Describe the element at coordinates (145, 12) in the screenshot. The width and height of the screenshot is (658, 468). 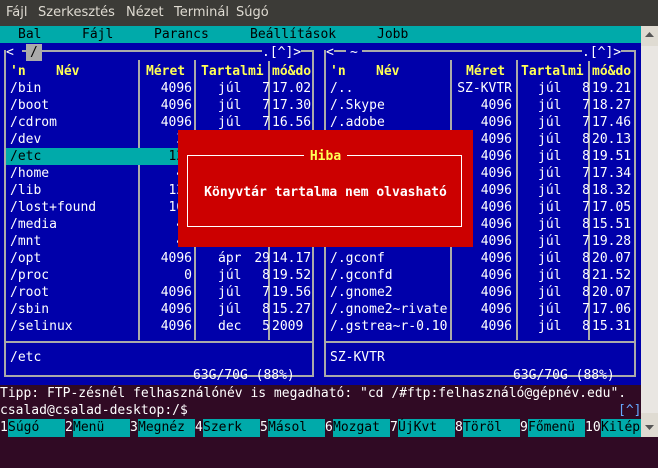
I see `menu-view: Nézet` at that location.